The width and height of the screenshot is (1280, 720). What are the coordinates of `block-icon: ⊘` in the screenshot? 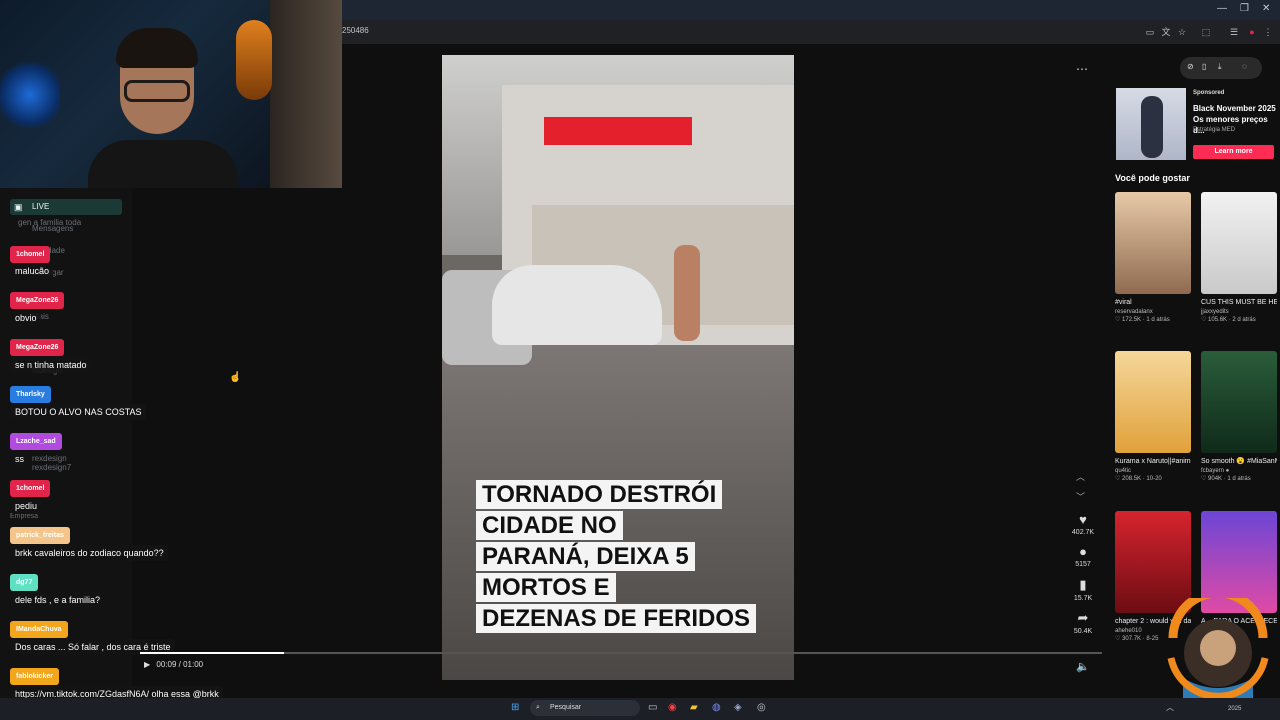 It's located at (1190, 66).